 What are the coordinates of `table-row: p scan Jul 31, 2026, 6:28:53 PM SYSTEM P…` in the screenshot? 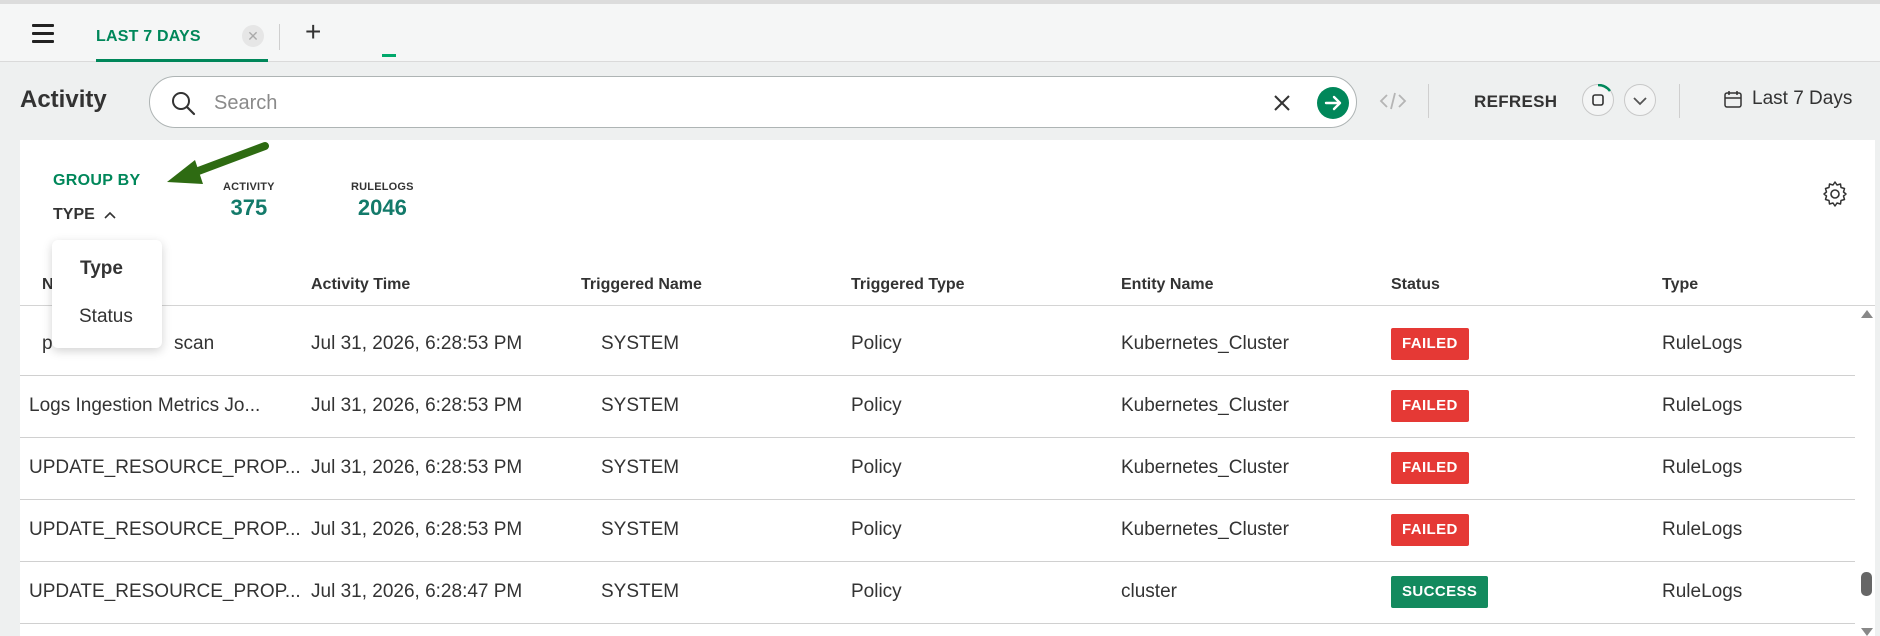 It's located at (937, 345).